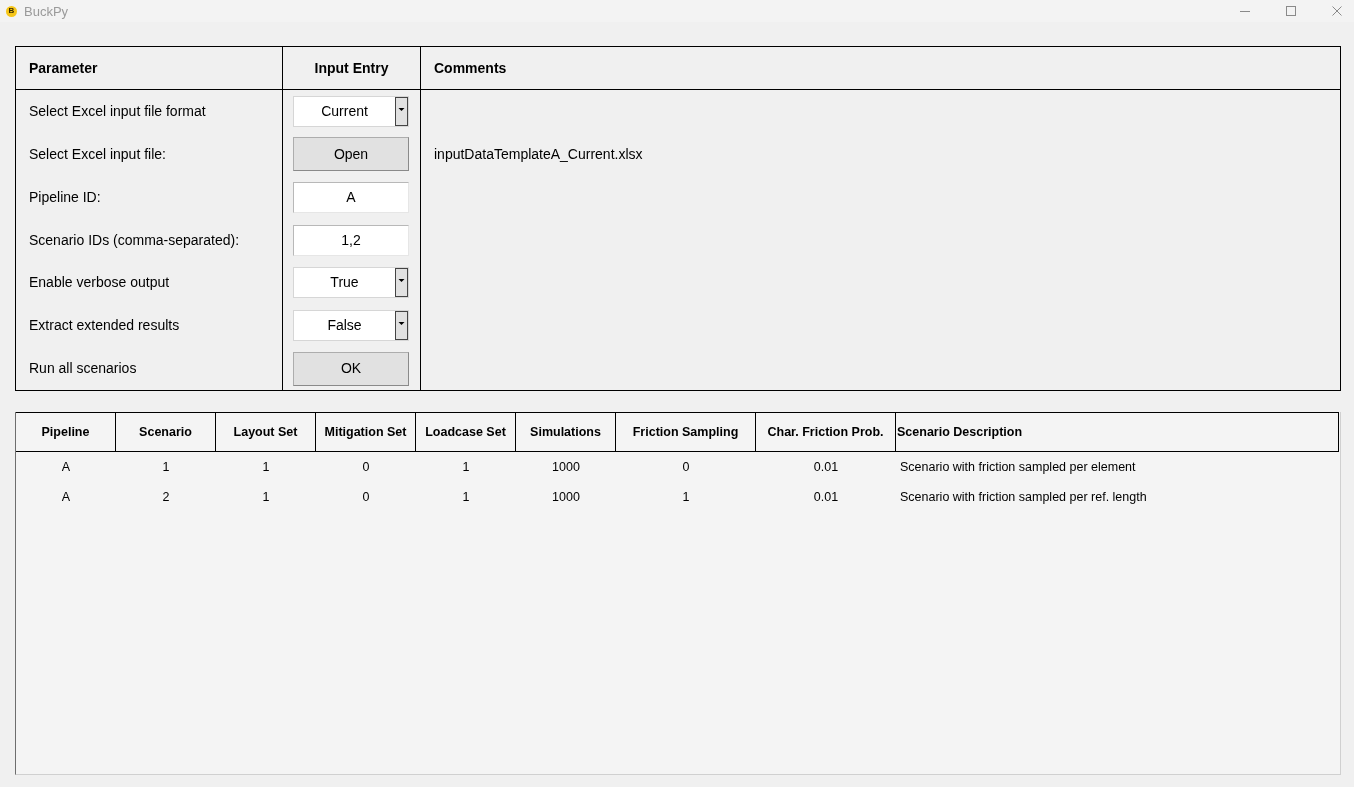  I want to click on input-field: 1,2, so click(351, 240).